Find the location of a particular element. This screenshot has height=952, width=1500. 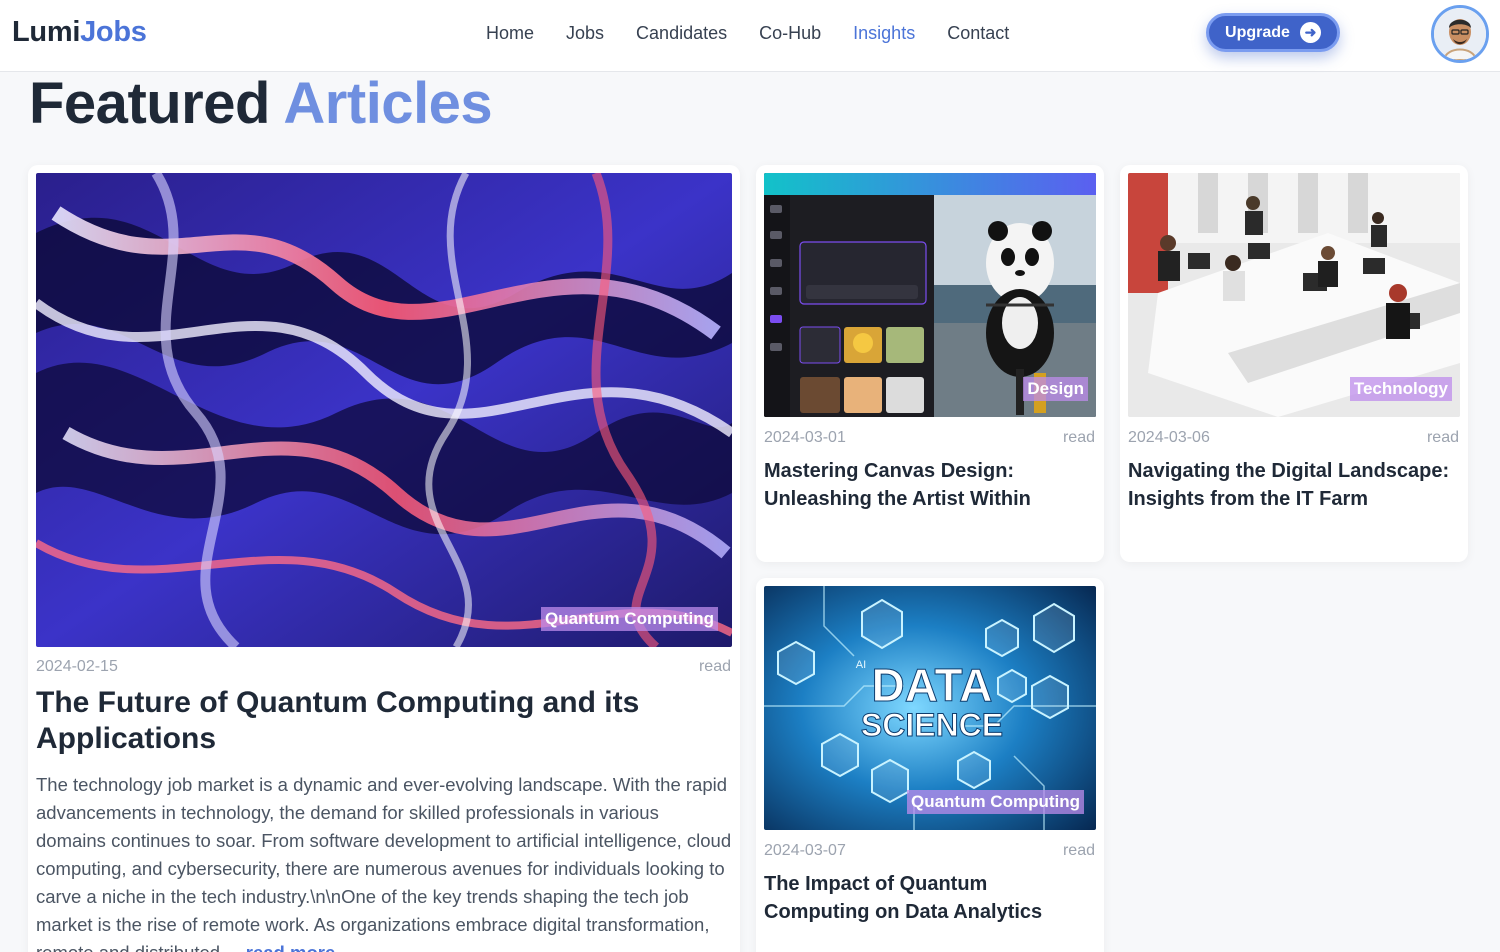

article-image: Design is located at coordinates (930, 295).